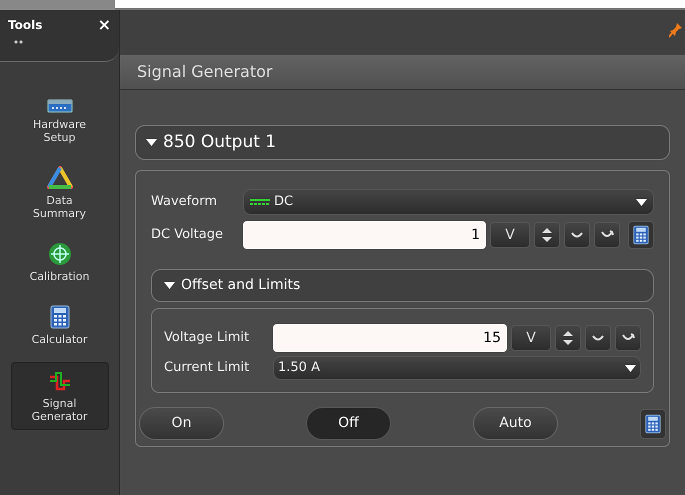  What do you see at coordinates (59, 178) in the screenshot?
I see `triangle-icon` at bounding box center [59, 178].